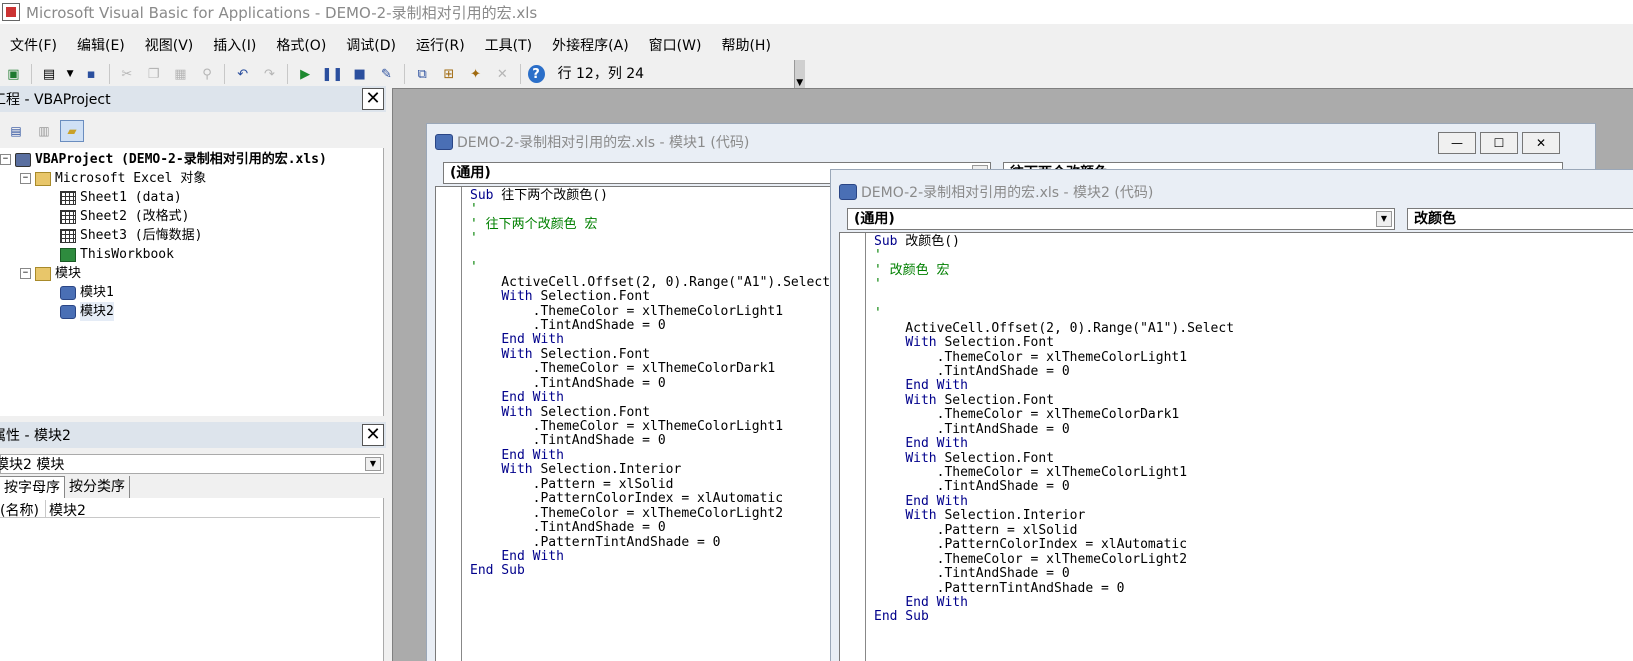 This screenshot has width=1633, height=661. What do you see at coordinates (113, 178) in the screenshot?
I see `tree-node-excel-objects: − Microsoft Excel 对象` at bounding box center [113, 178].